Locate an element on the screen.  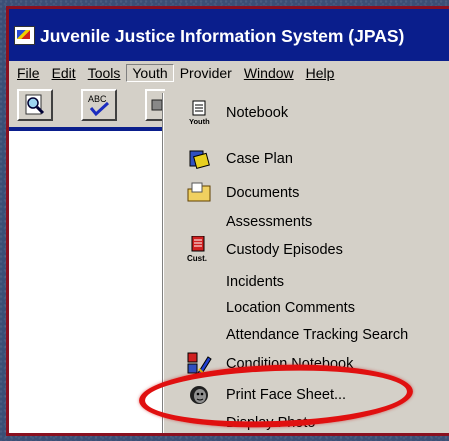
notebook-label: Notebook is located at coordinates (257, 113).